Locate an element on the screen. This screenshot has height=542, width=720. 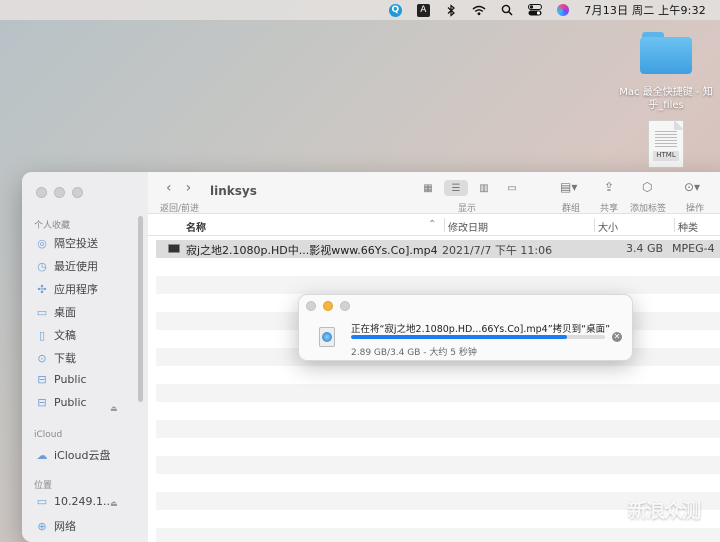
copy-status: 2.89 GB/3.4 GB - 大约 5 秒钟 is located at coordinates (414, 353).